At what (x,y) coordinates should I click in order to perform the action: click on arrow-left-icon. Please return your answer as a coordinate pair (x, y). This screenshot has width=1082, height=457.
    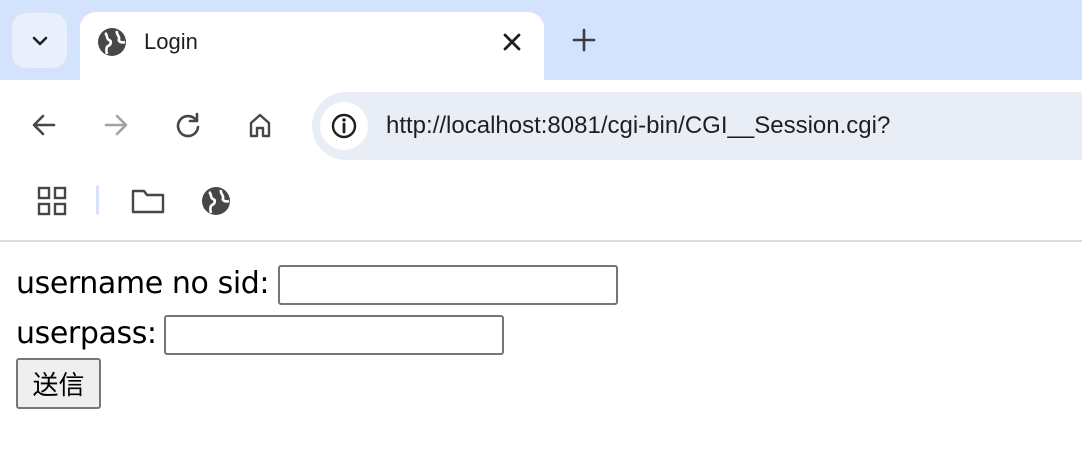
    Looking at the image, I should click on (44, 125).